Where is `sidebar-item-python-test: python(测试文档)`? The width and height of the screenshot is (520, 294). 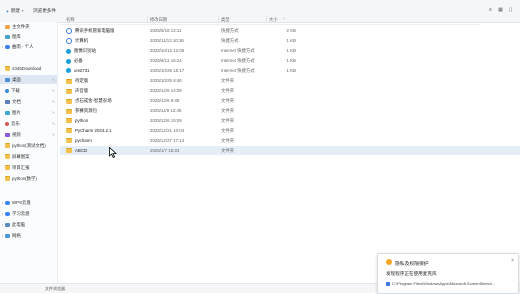 sidebar-item-python-test: python(测试文档) is located at coordinates (28, 145).